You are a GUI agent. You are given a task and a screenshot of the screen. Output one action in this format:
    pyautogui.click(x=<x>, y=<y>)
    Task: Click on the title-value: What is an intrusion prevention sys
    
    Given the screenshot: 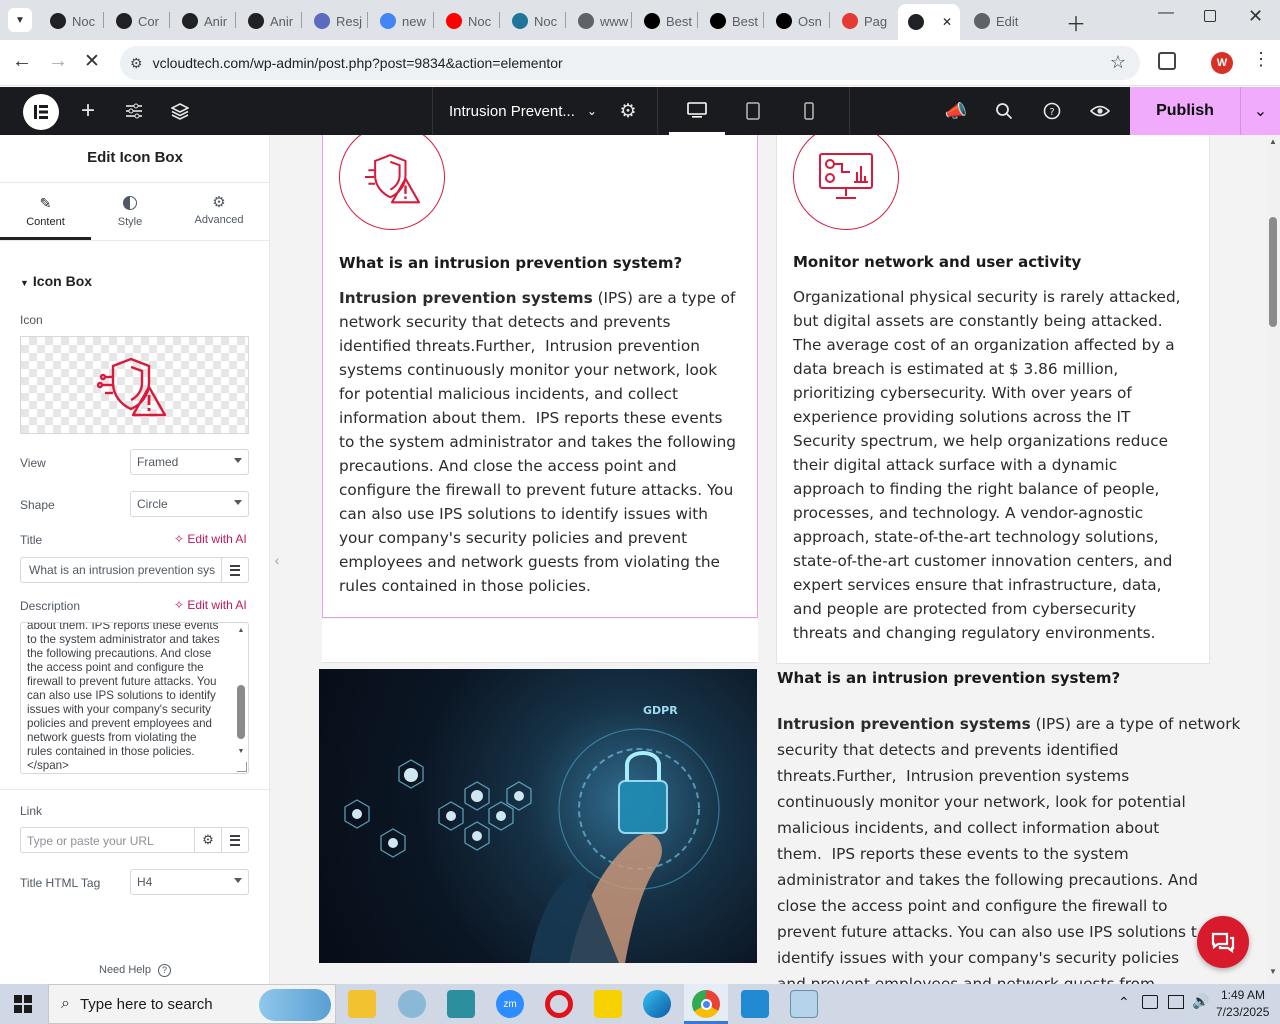 What is the action you would take?
    pyautogui.click(x=122, y=570)
    